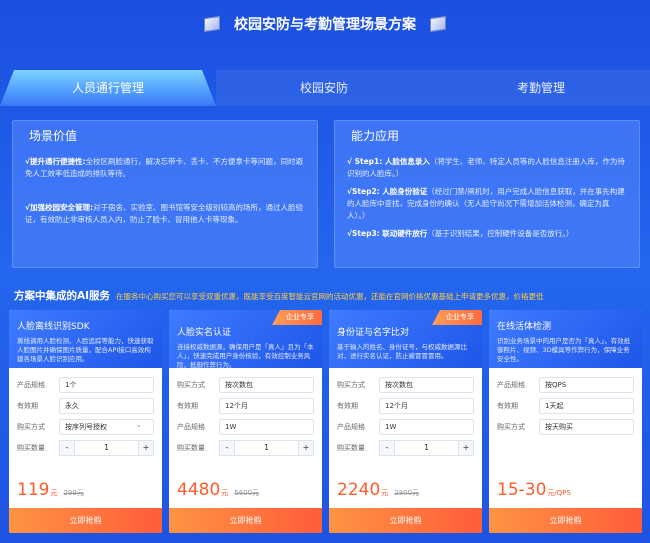 The width and height of the screenshot is (650, 543). What do you see at coordinates (53, 327) in the screenshot?
I see `card-title: 人脸离线识别SDK` at bounding box center [53, 327].